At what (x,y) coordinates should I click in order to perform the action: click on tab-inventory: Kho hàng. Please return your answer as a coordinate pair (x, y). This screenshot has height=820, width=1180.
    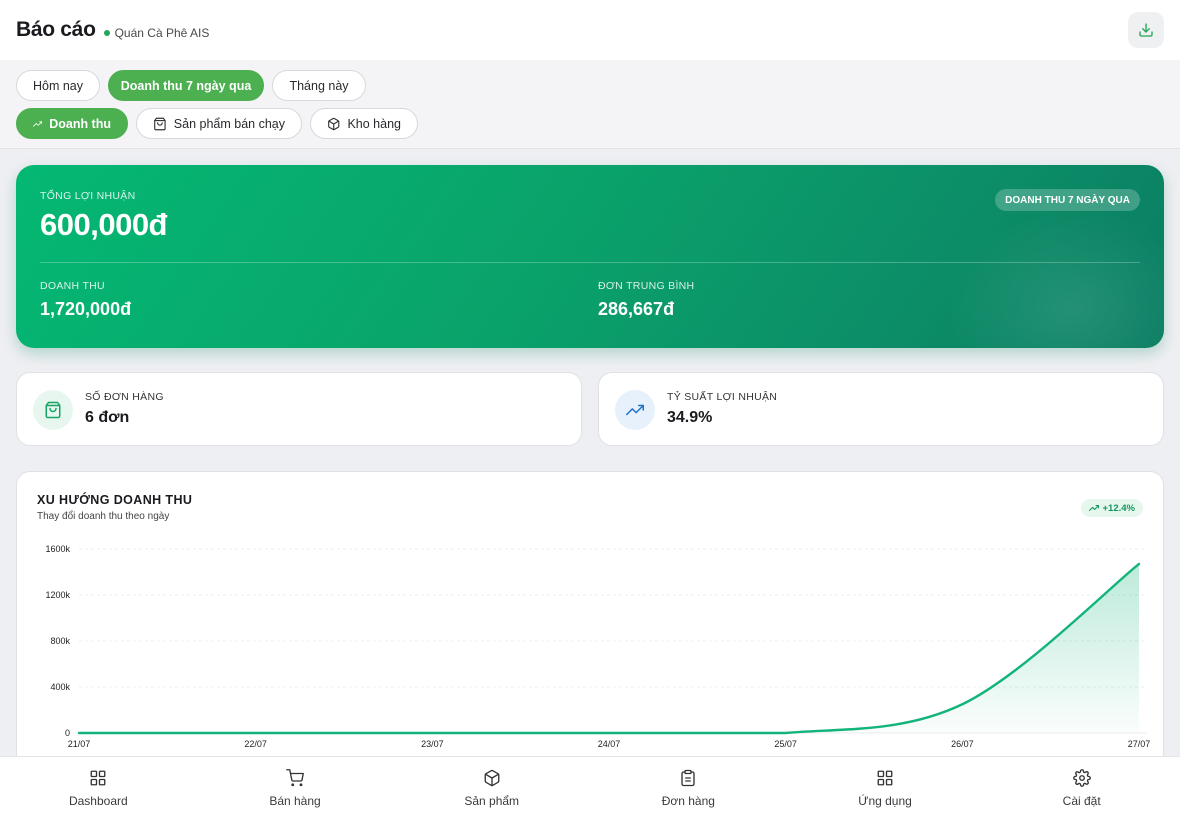
    Looking at the image, I should click on (364, 123).